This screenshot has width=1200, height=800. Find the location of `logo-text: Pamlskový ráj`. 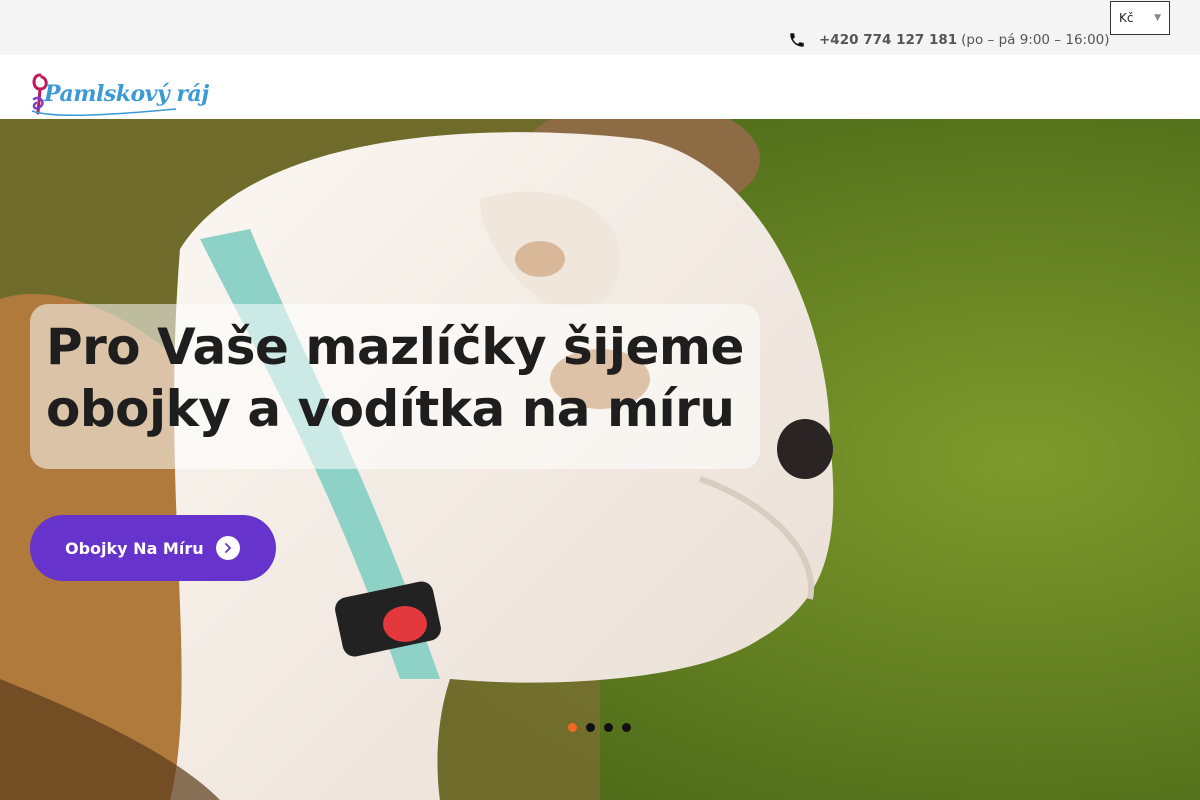

logo-text: Pamlskový ráj is located at coordinates (126, 94).